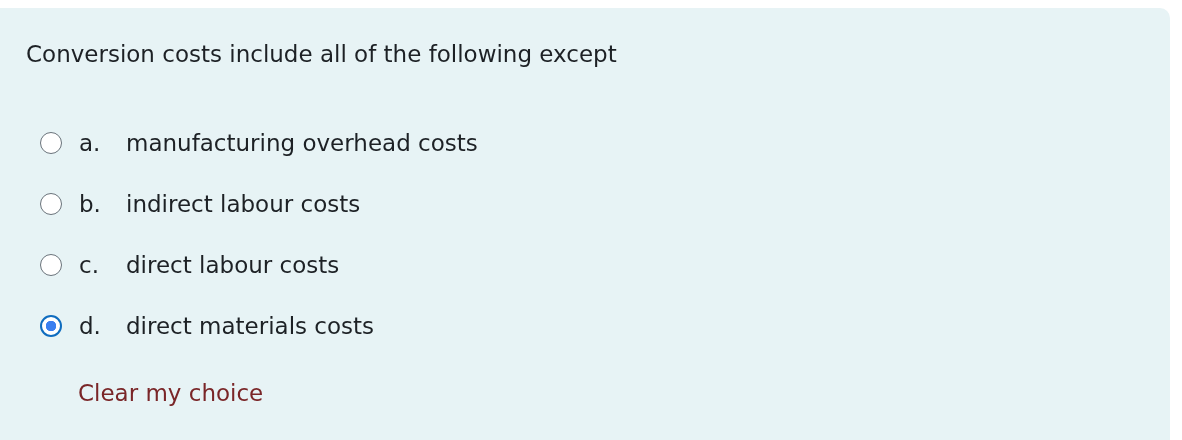  What do you see at coordinates (171, 393) in the screenshot?
I see `clear-choice-link: Clear my choice` at bounding box center [171, 393].